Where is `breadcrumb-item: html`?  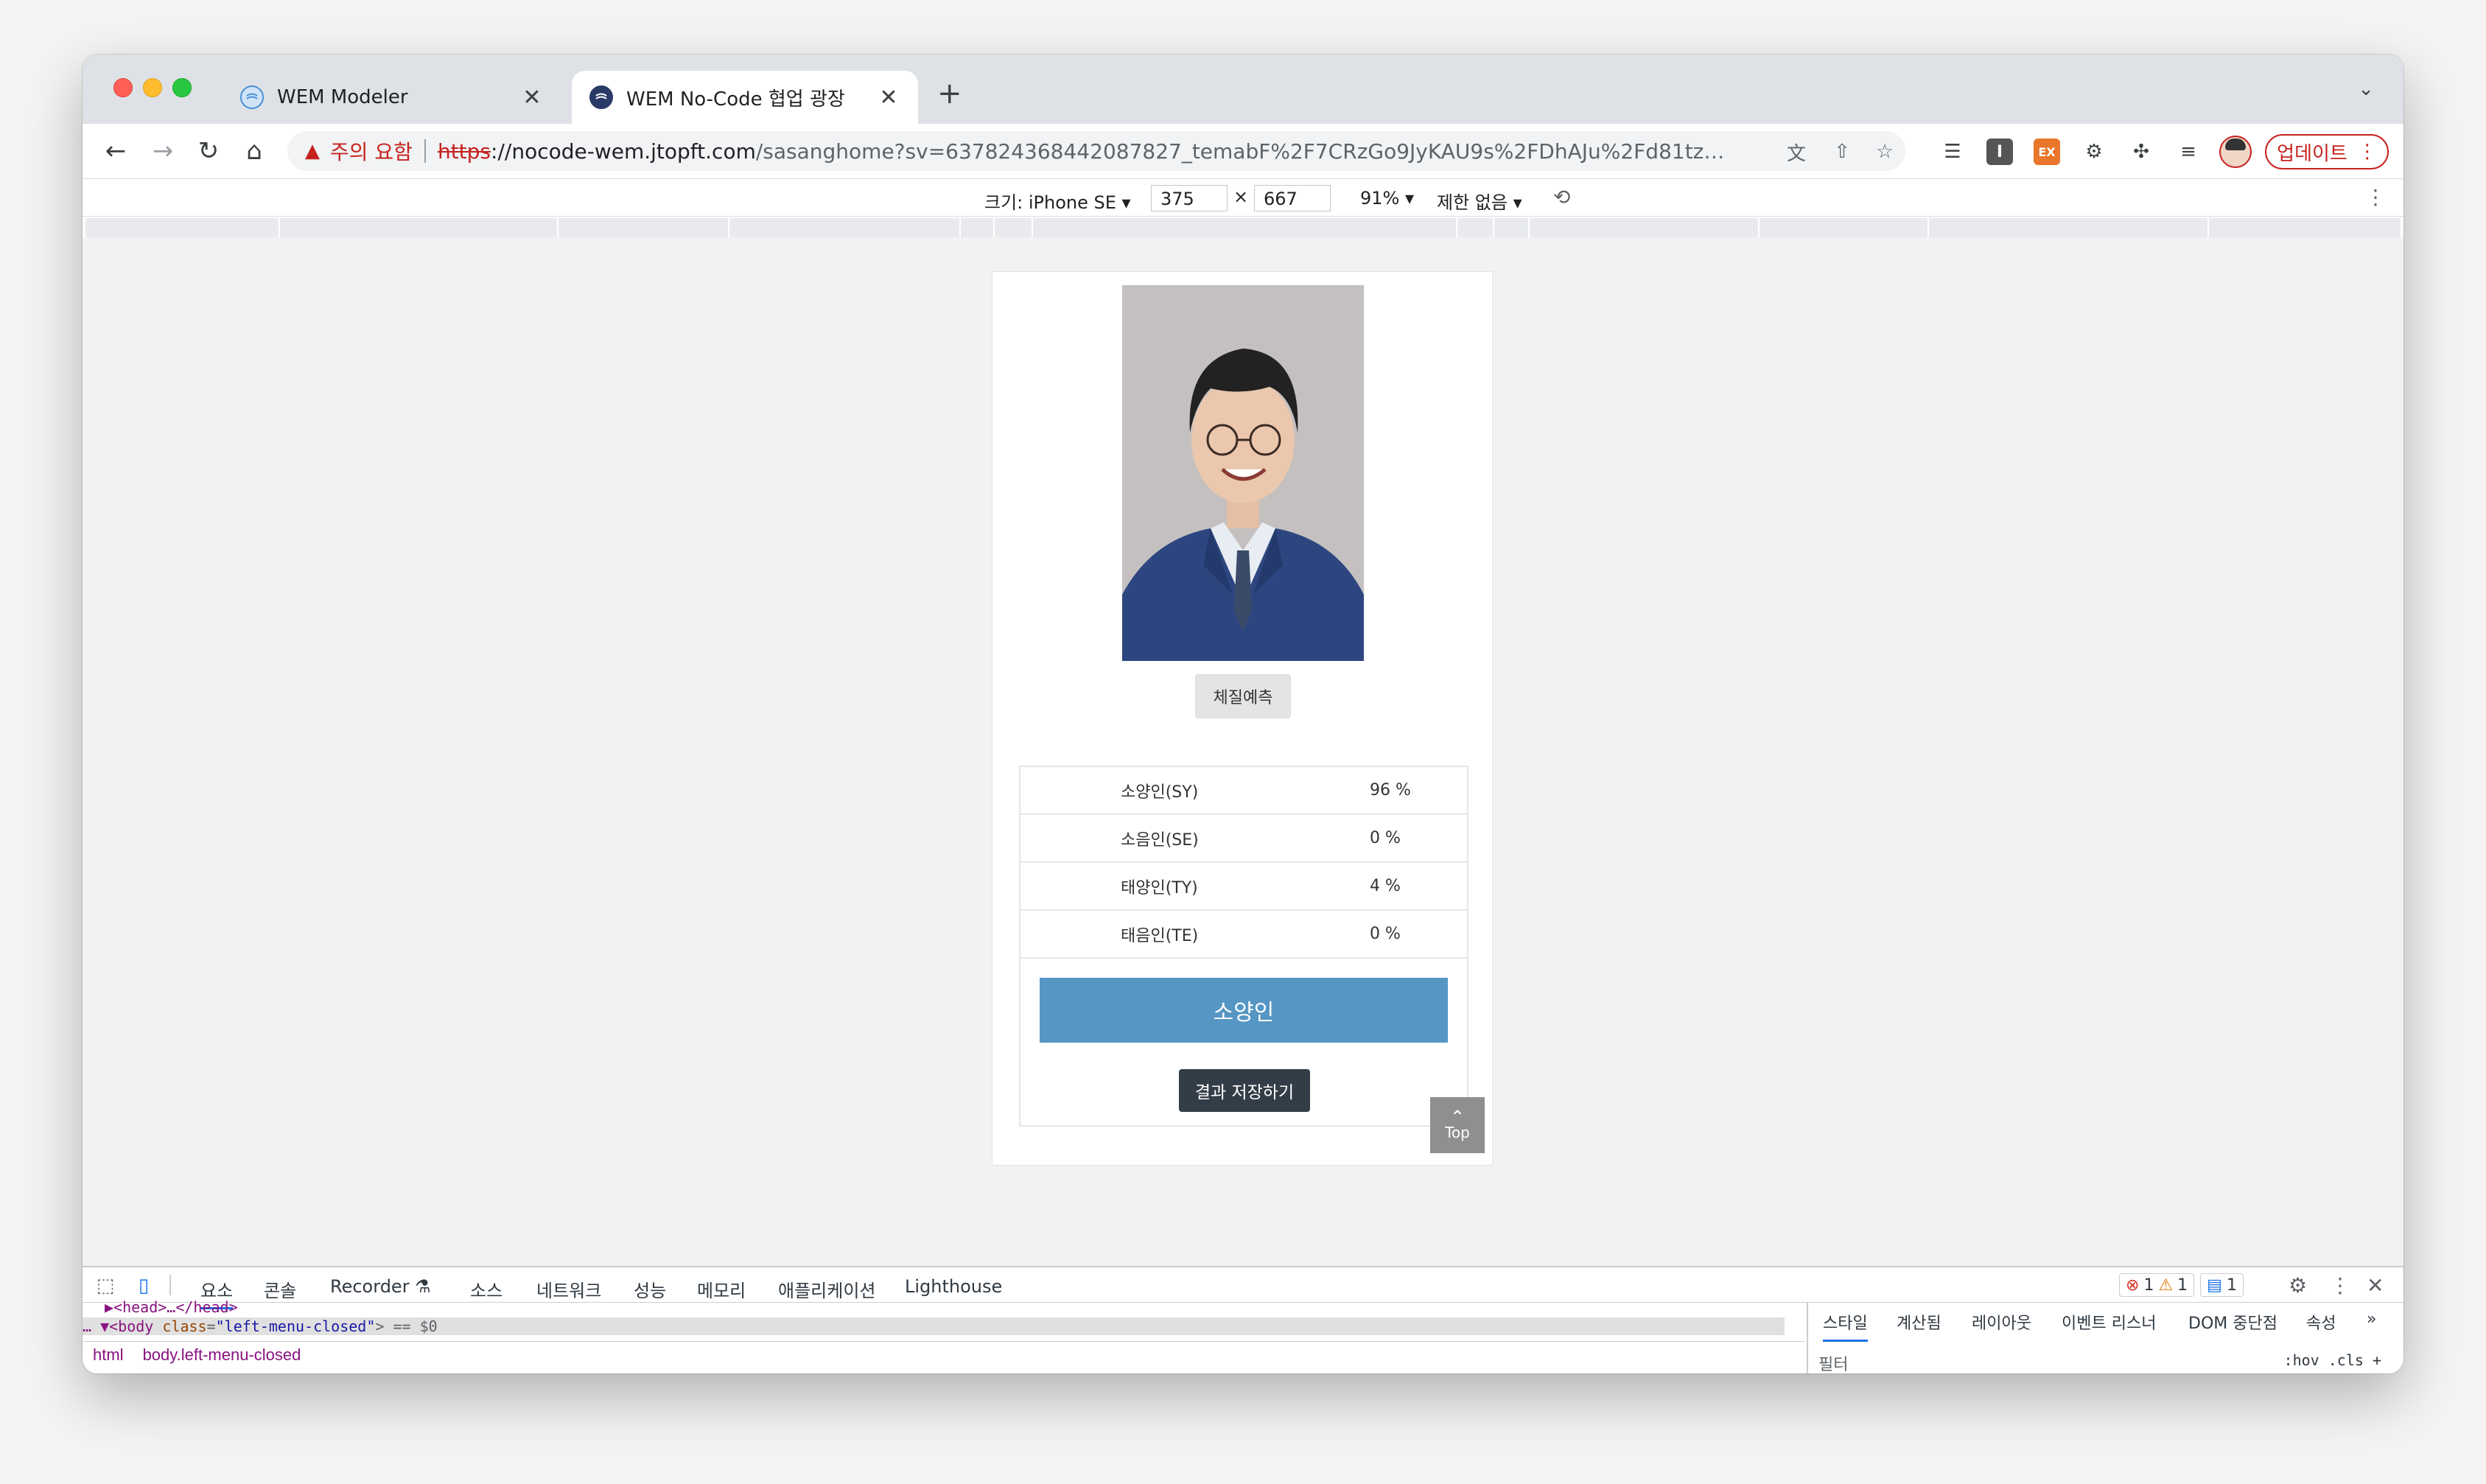 breadcrumb-item: html is located at coordinates (108, 1355).